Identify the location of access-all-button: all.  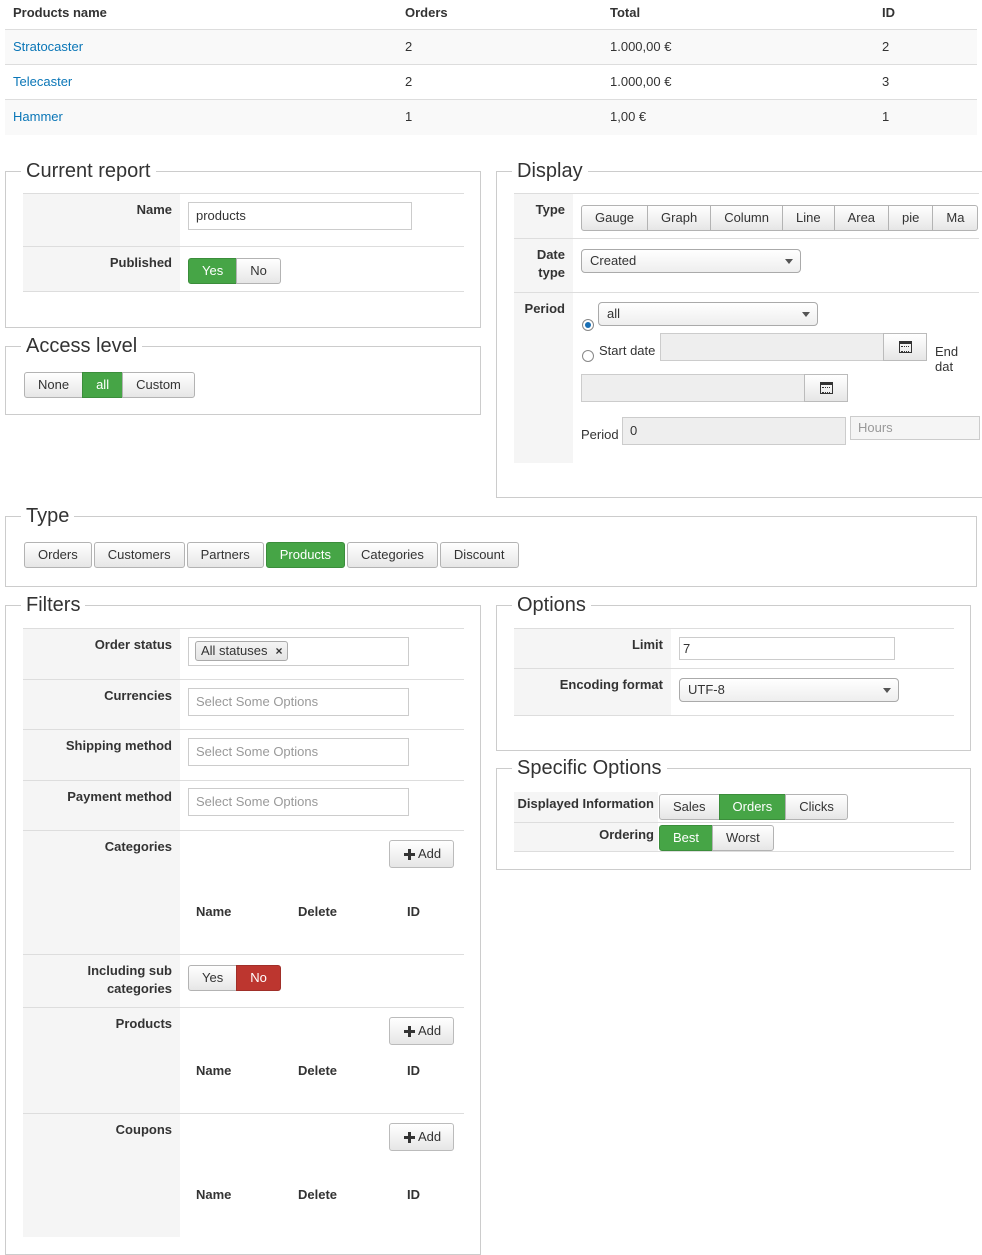
(103, 385).